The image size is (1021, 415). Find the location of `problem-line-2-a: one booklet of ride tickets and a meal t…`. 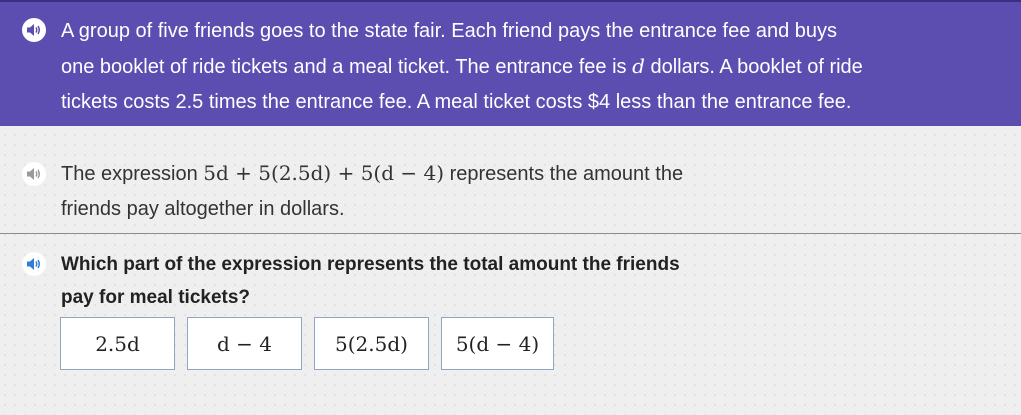

problem-line-2-a: one booklet of ride tickets and a meal t… is located at coordinates (347, 67).